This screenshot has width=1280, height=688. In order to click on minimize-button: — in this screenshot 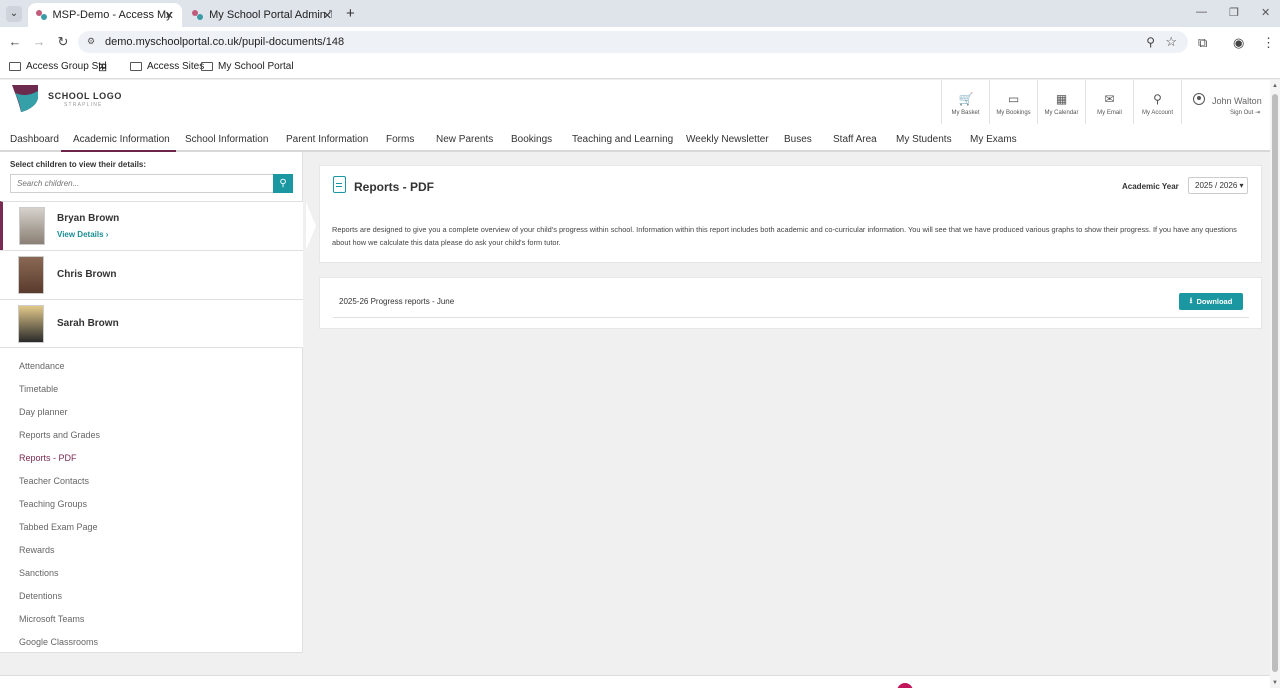, I will do `click(1201, 12)`.